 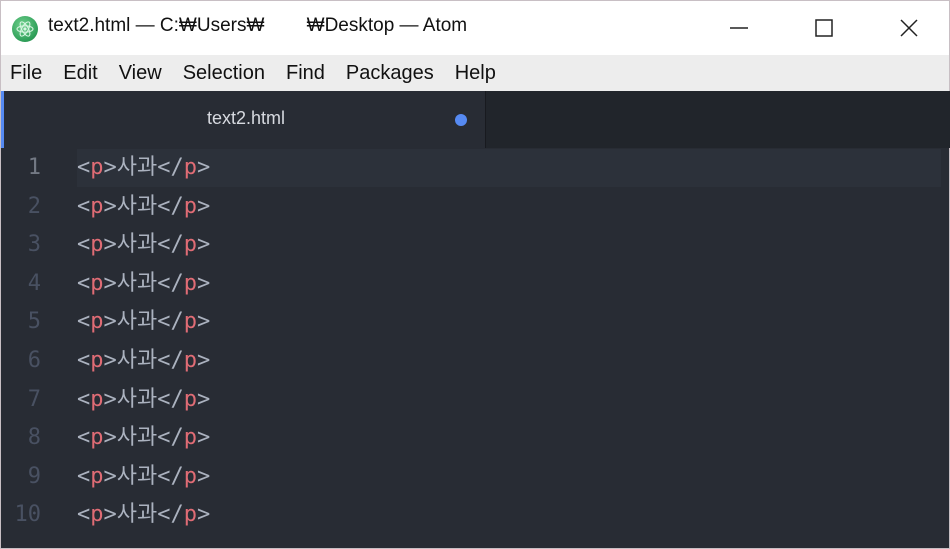 What do you see at coordinates (34, 245) in the screenshot?
I see `line-number: 3` at bounding box center [34, 245].